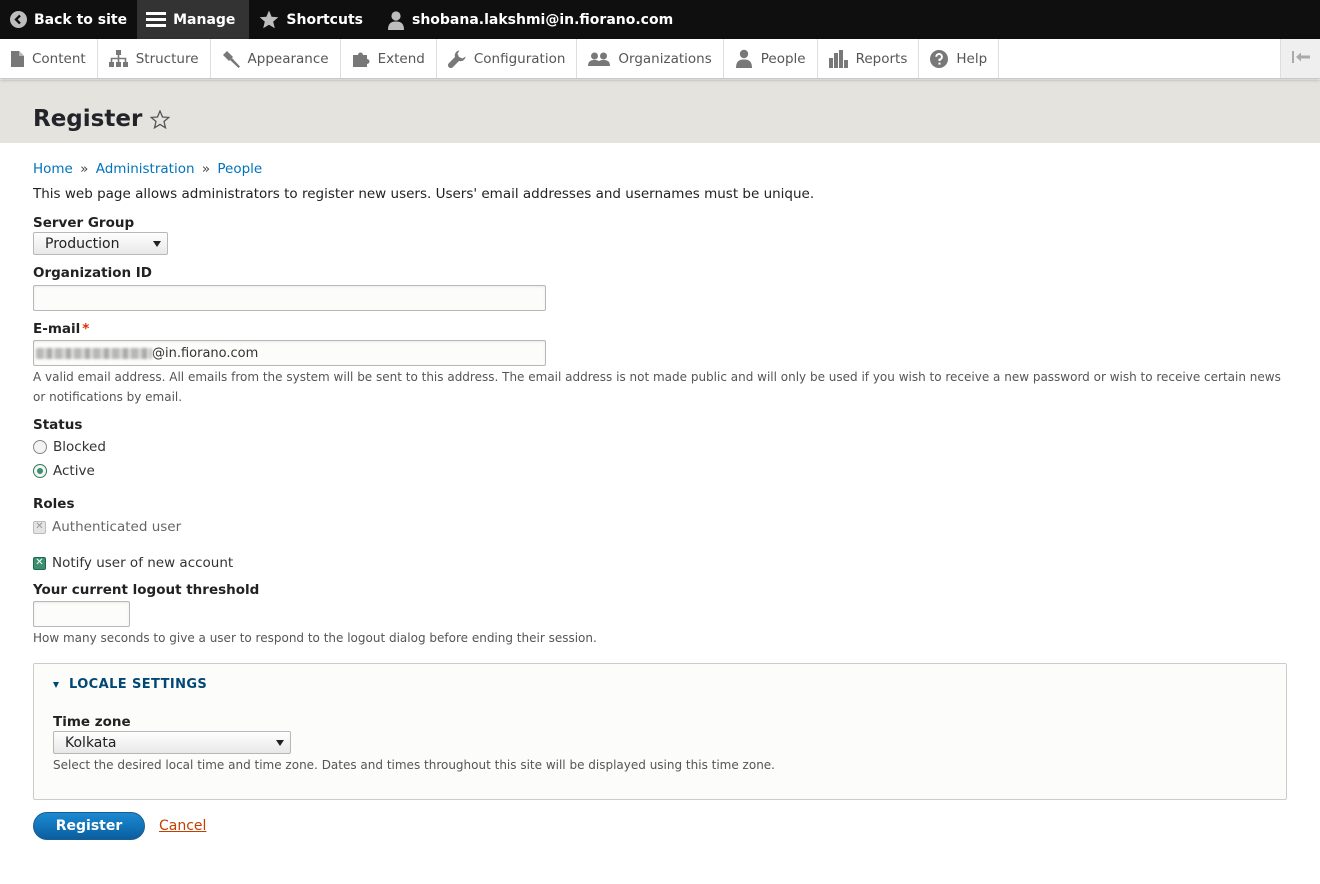 This screenshot has width=1320, height=884. Describe the element at coordinates (456, 59) in the screenshot. I see `wrench-icon` at that location.